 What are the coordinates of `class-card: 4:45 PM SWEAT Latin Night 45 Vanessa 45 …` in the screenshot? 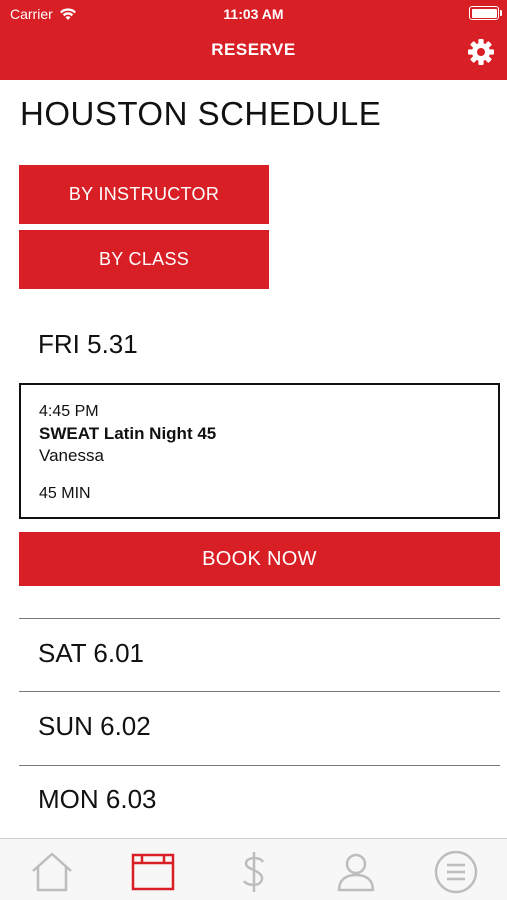 It's located at (259, 451).